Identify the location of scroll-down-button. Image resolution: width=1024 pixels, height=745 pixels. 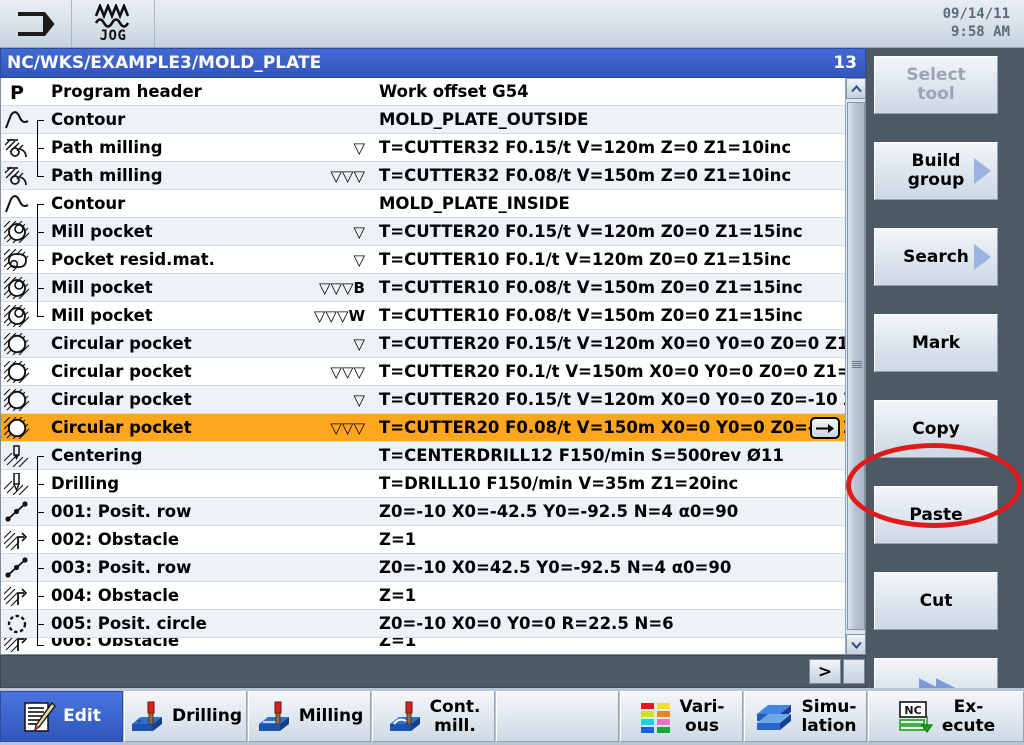
(855, 644).